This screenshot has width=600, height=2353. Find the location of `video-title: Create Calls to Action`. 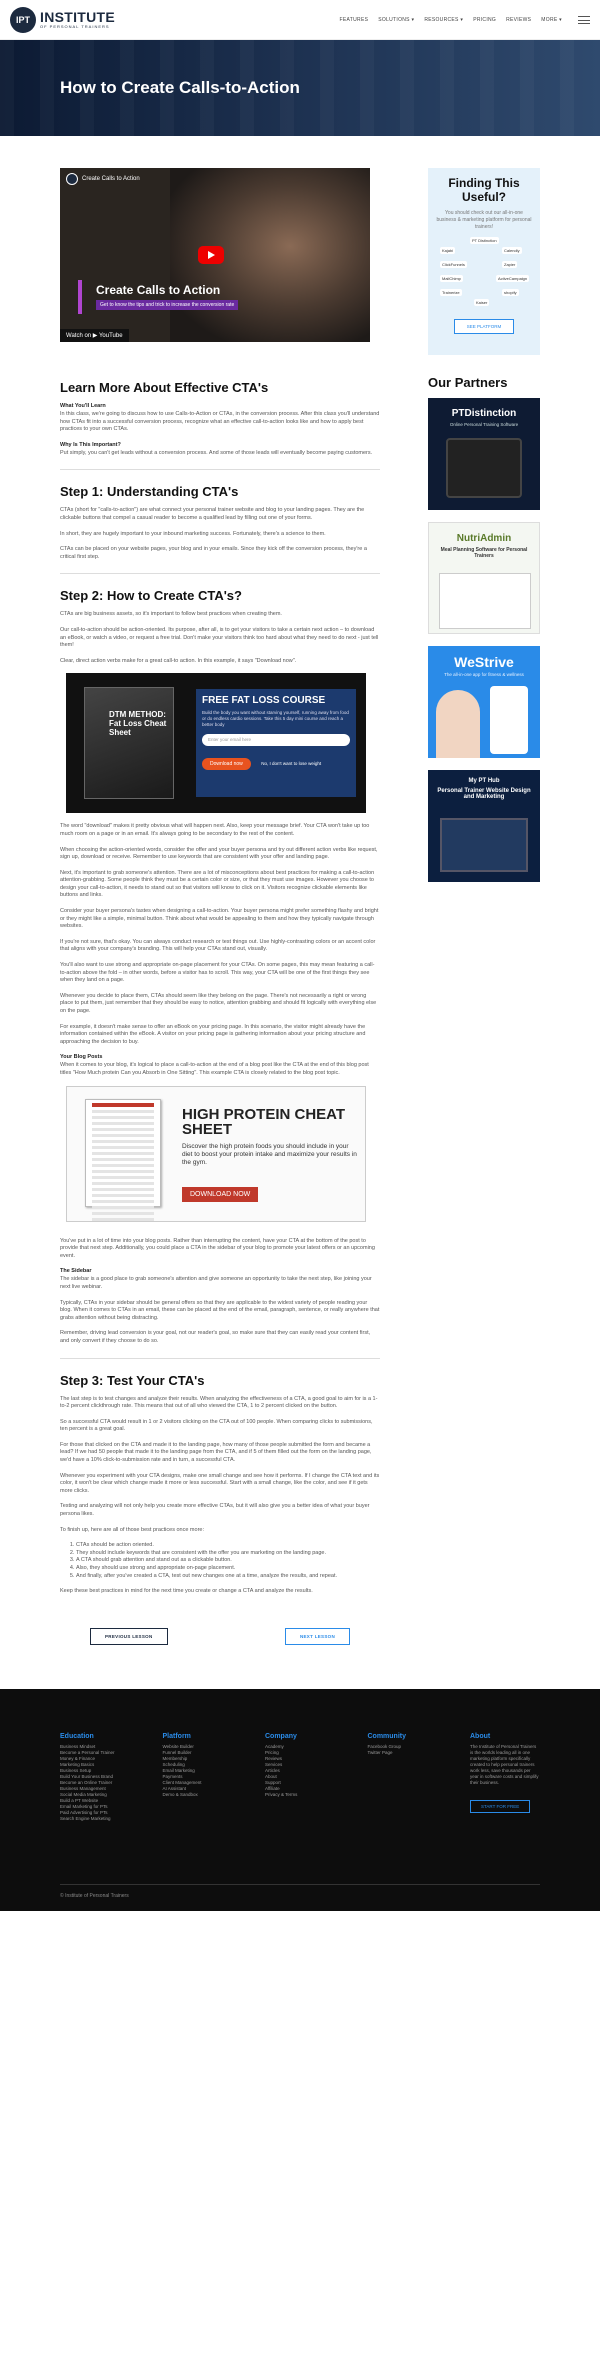

video-title: Create Calls to Action is located at coordinates (111, 179).